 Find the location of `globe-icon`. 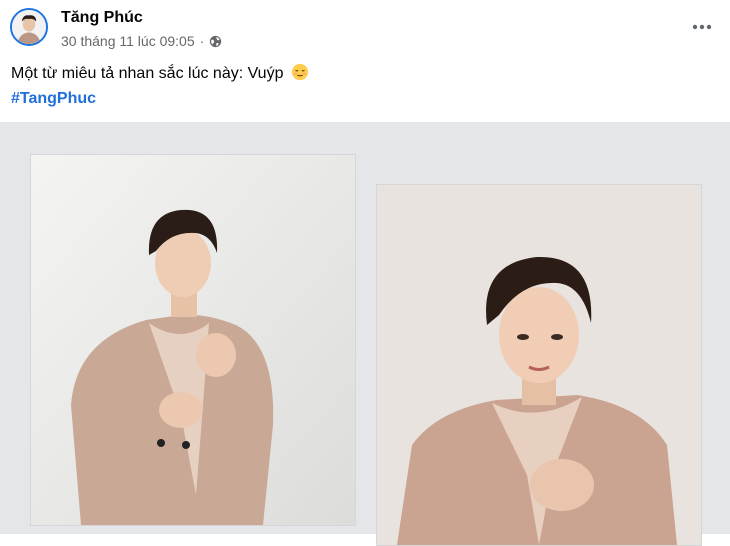

globe-icon is located at coordinates (215, 41).